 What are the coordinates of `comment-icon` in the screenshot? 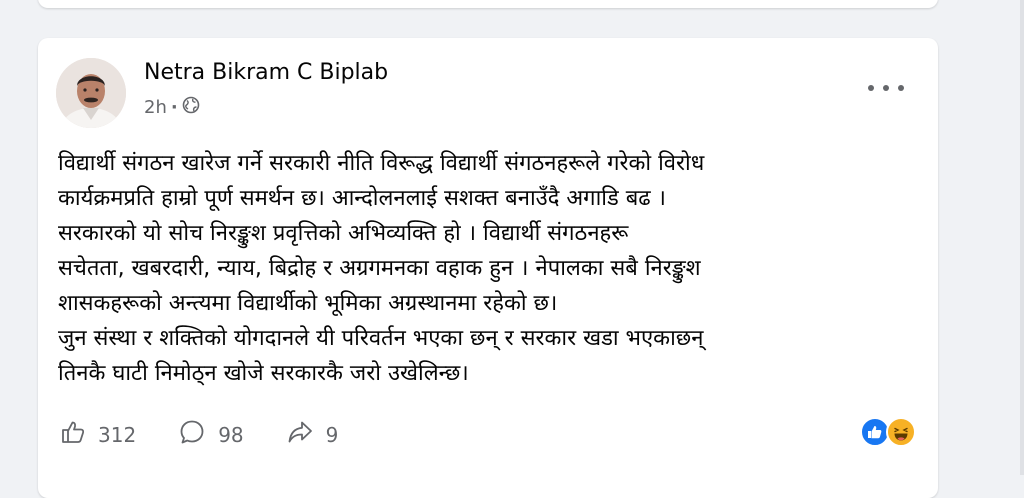 It's located at (192, 434).